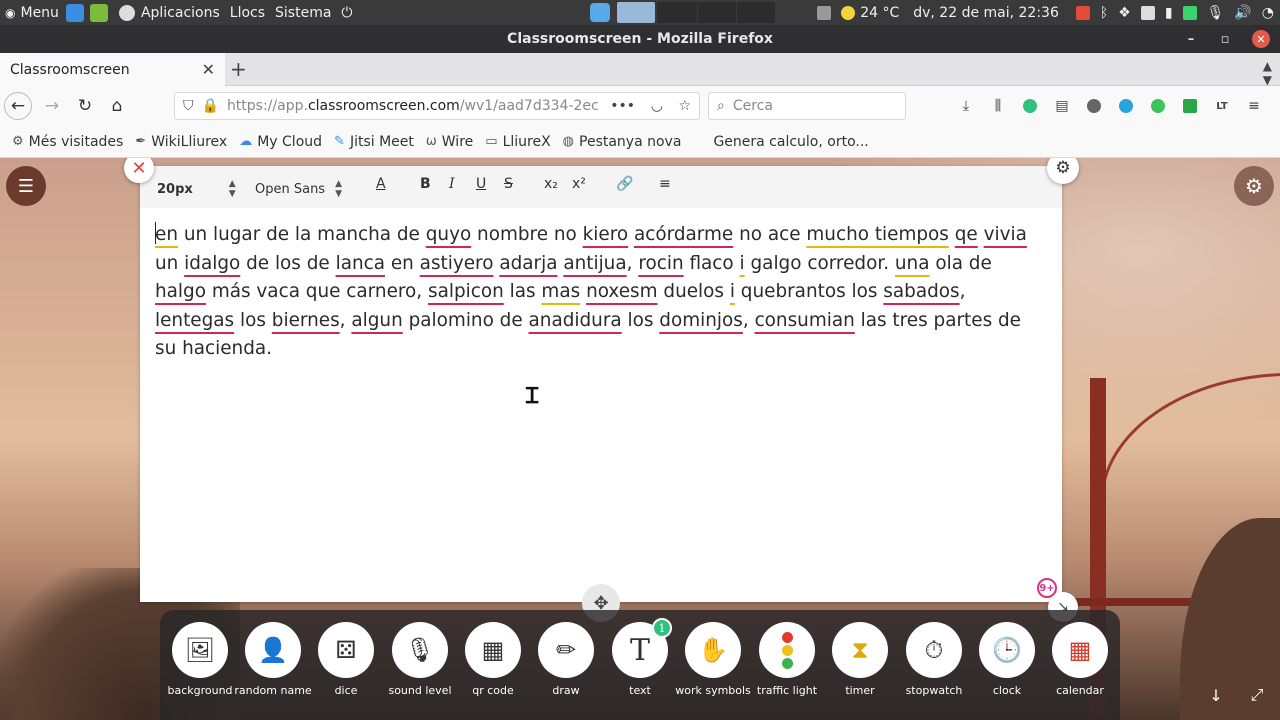 The width and height of the screenshot is (1280, 720). I want to click on dock-sound-level: 🎙 sound level, so click(420, 659).